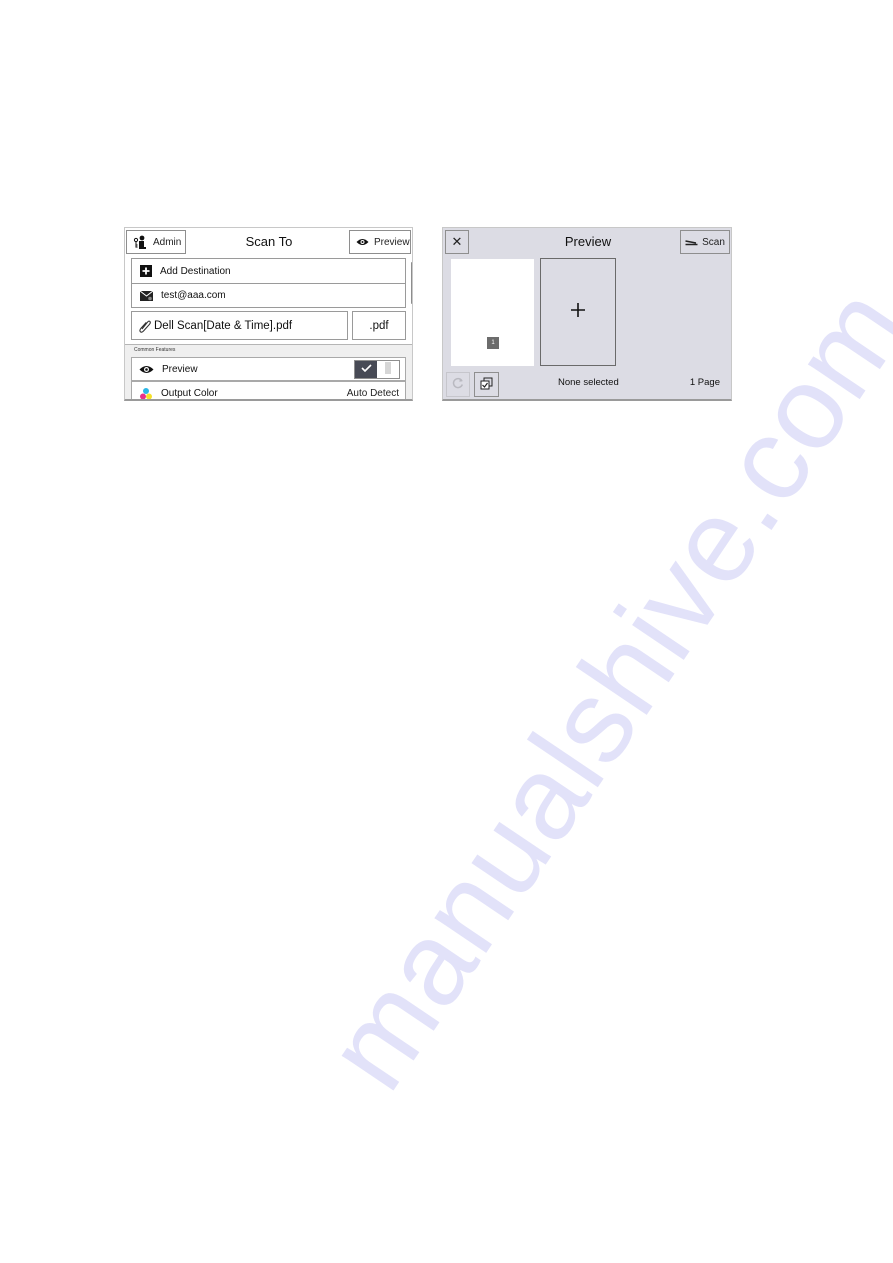 Image resolution: width=893 pixels, height=1263 pixels. Describe the element at coordinates (588, 241) in the screenshot. I see `preview-title: Preview` at that location.